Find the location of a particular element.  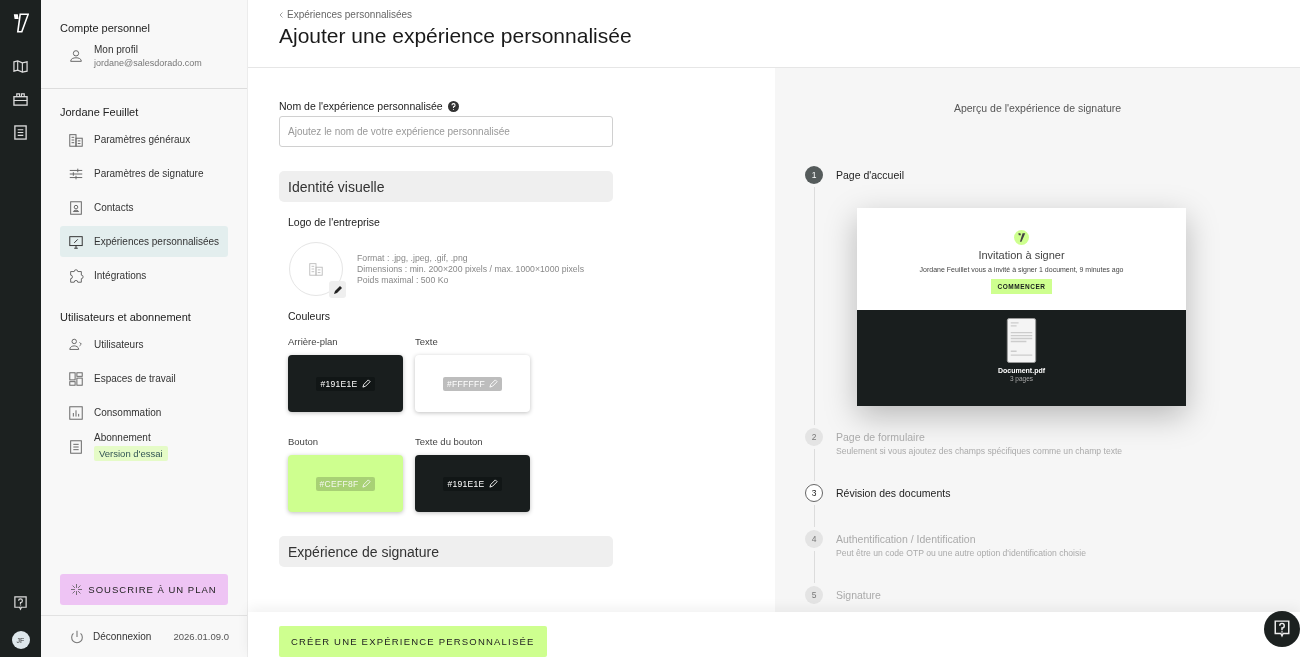

person-icon is located at coordinates (76, 55).